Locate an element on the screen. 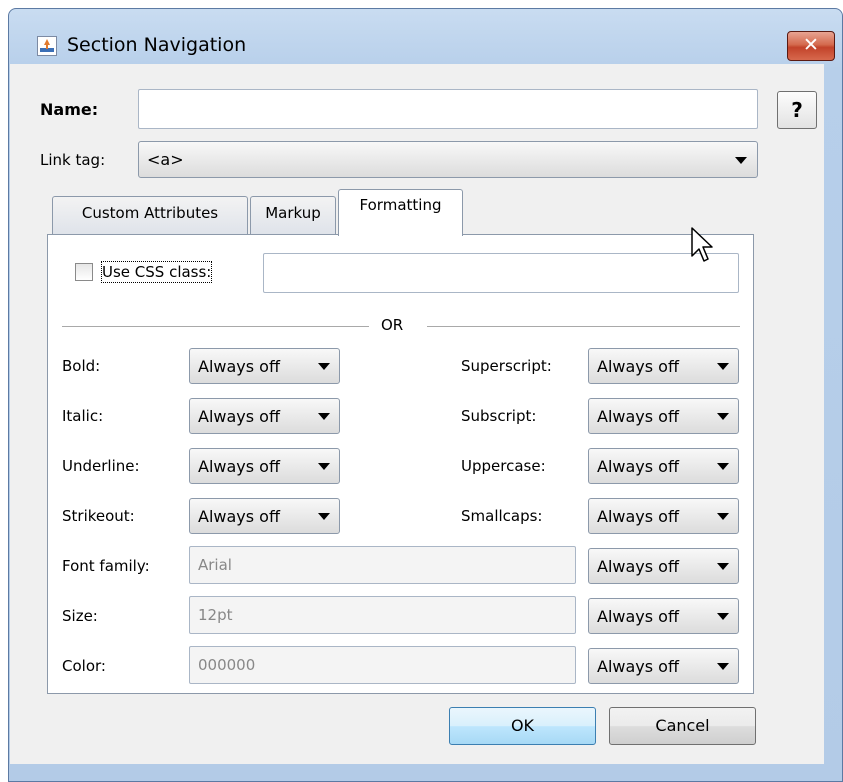 Image resolution: width=843 pixels, height=782 pixels. italic-label: Italic: is located at coordinates (83, 416).